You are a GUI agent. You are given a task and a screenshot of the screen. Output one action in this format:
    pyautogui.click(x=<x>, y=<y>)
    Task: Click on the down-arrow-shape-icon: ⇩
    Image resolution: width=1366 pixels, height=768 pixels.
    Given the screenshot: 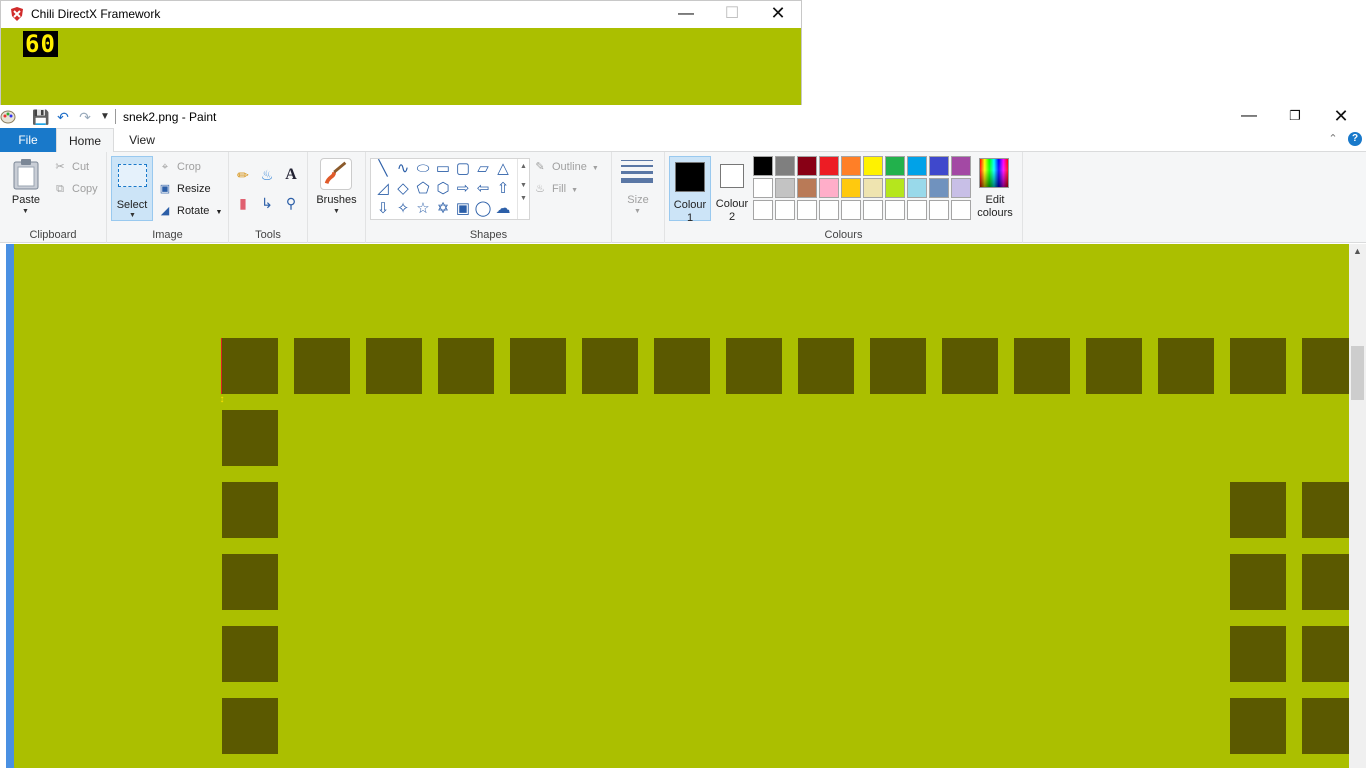 What is the action you would take?
    pyautogui.click(x=383, y=209)
    